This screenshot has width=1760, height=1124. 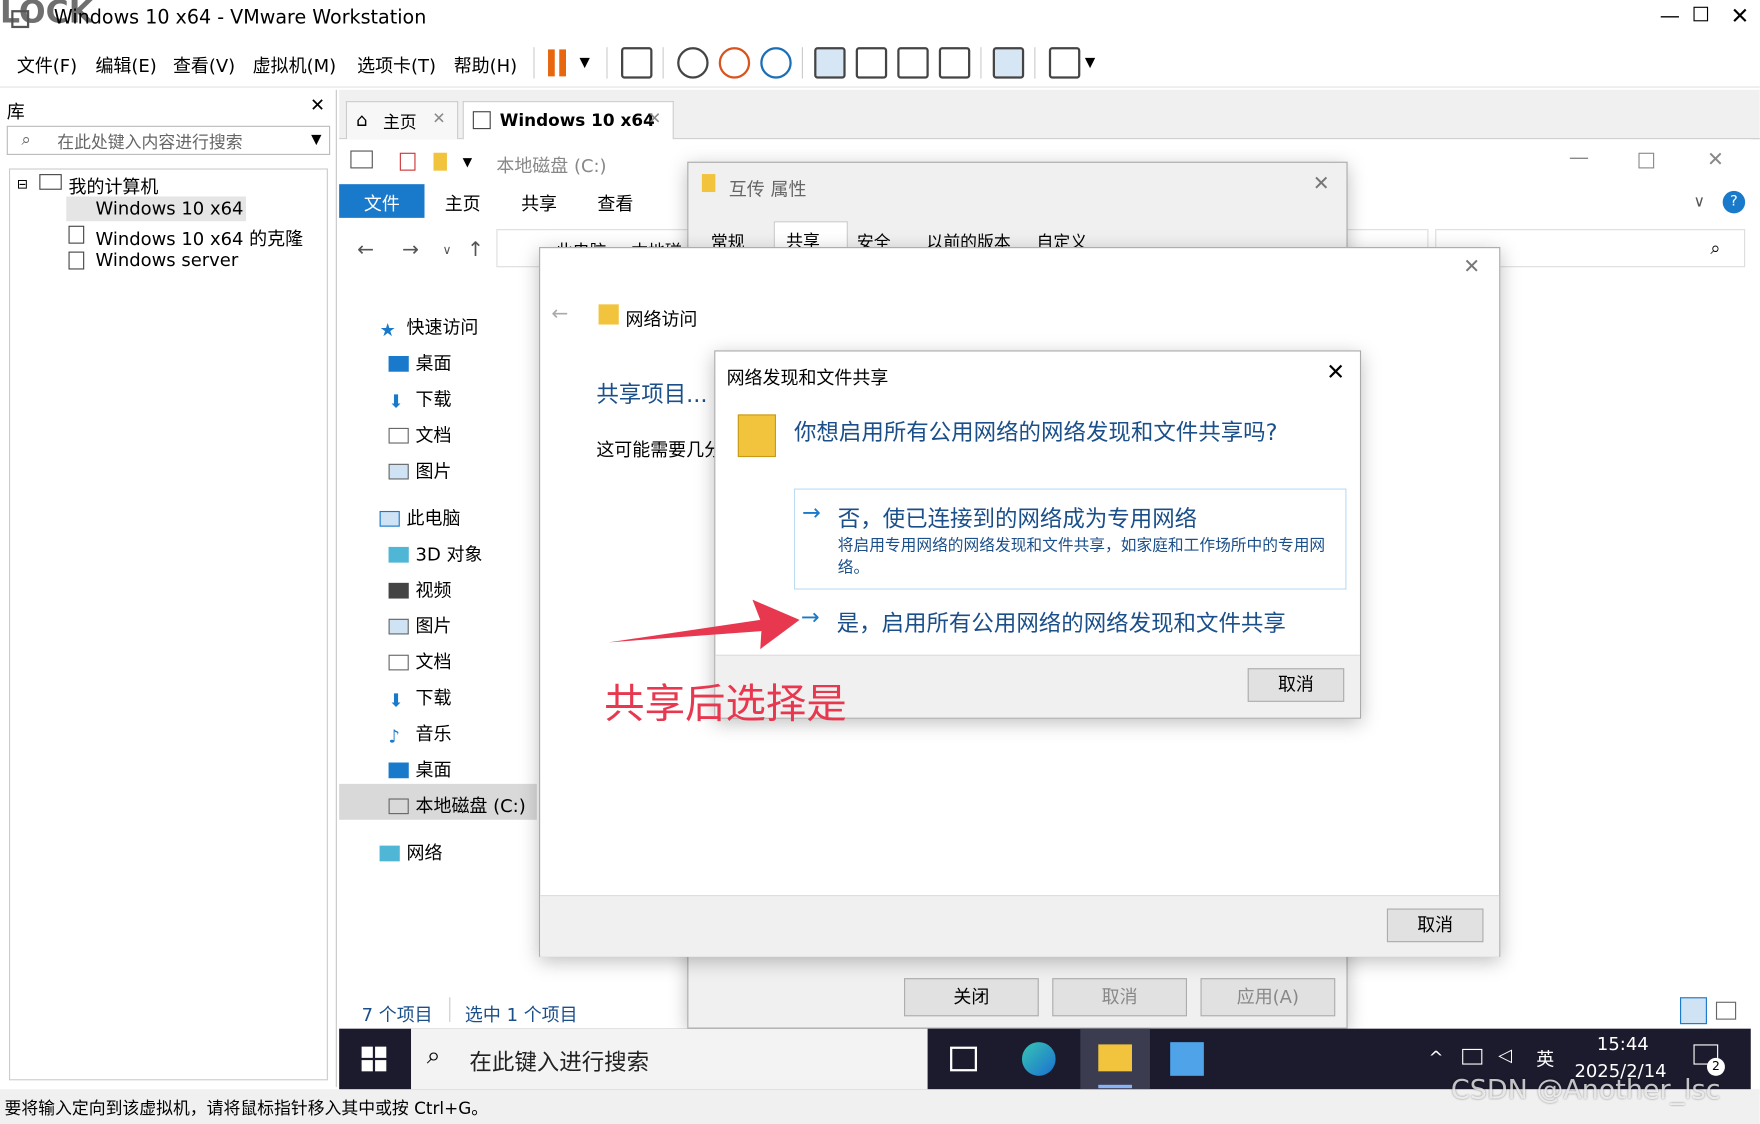 What do you see at coordinates (830, 63) in the screenshot?
I see `library-view-icon` at bounding box center [830, 63].